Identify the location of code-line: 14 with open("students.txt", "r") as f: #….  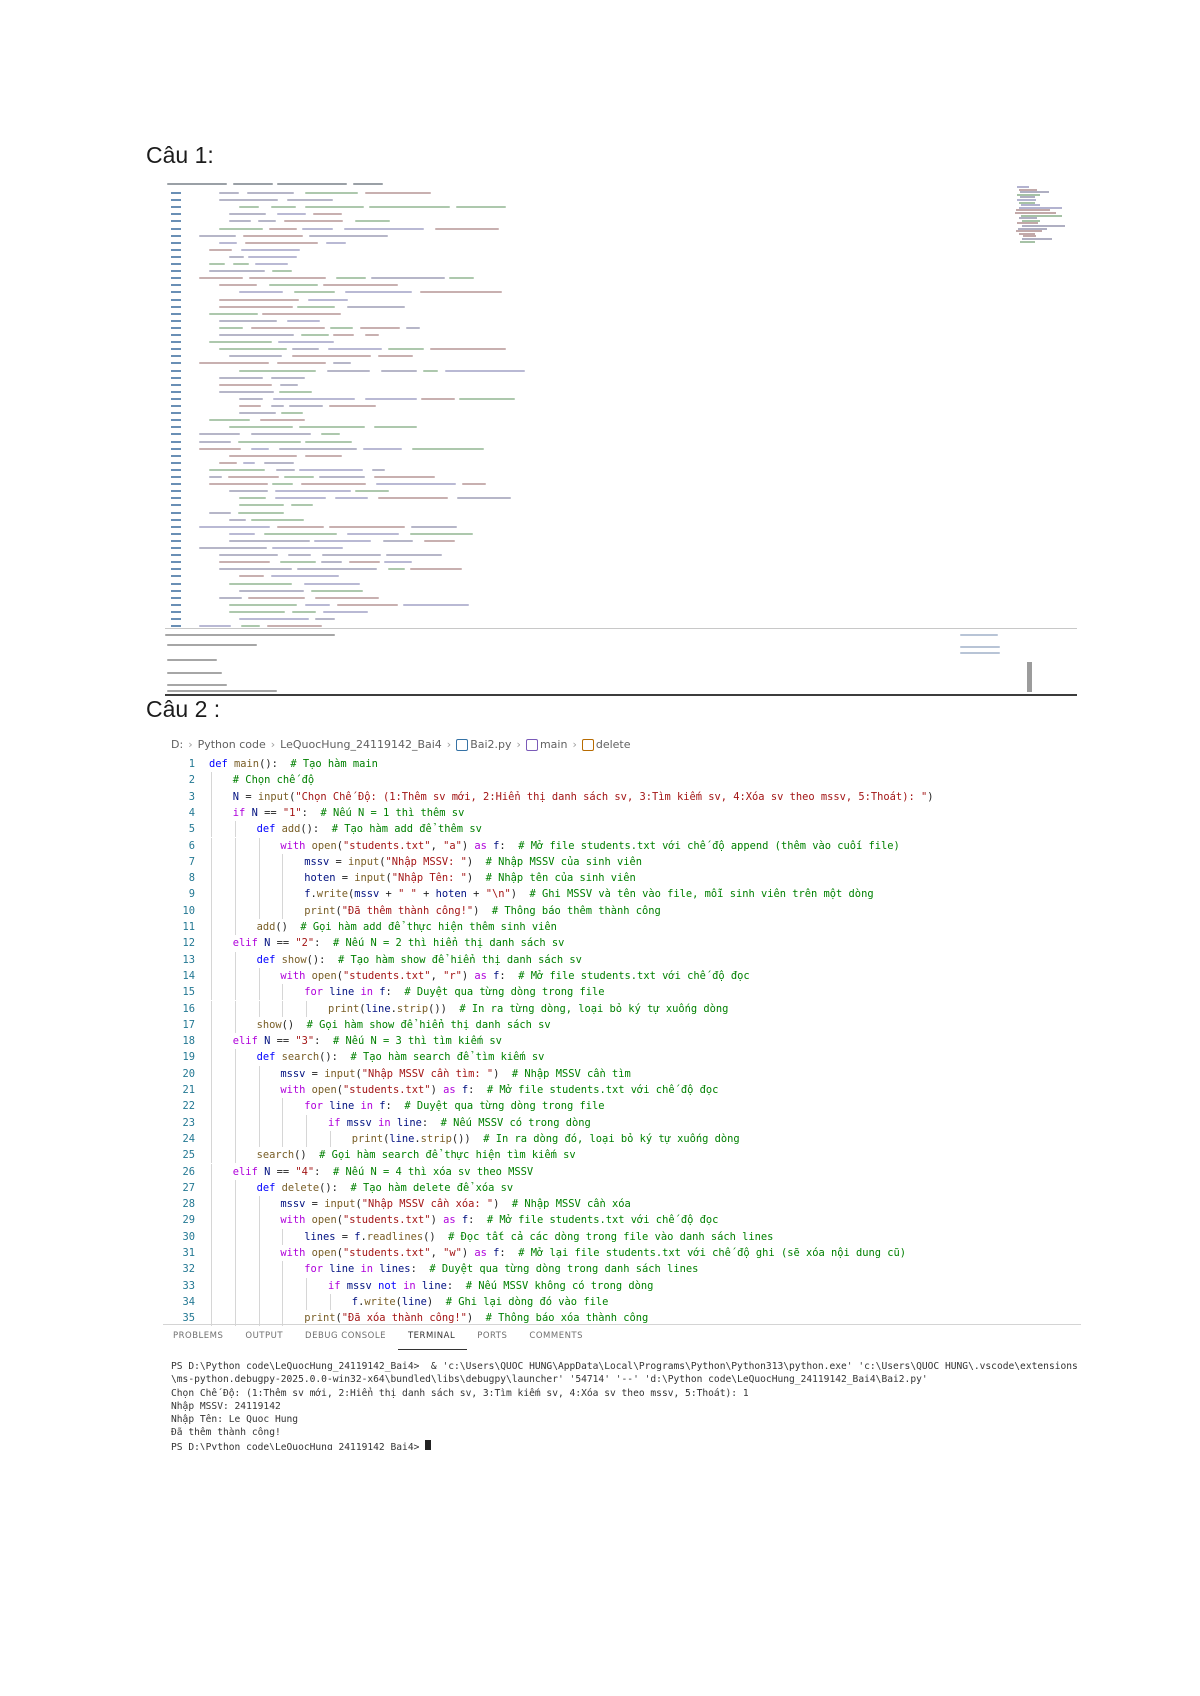
(622, 976).